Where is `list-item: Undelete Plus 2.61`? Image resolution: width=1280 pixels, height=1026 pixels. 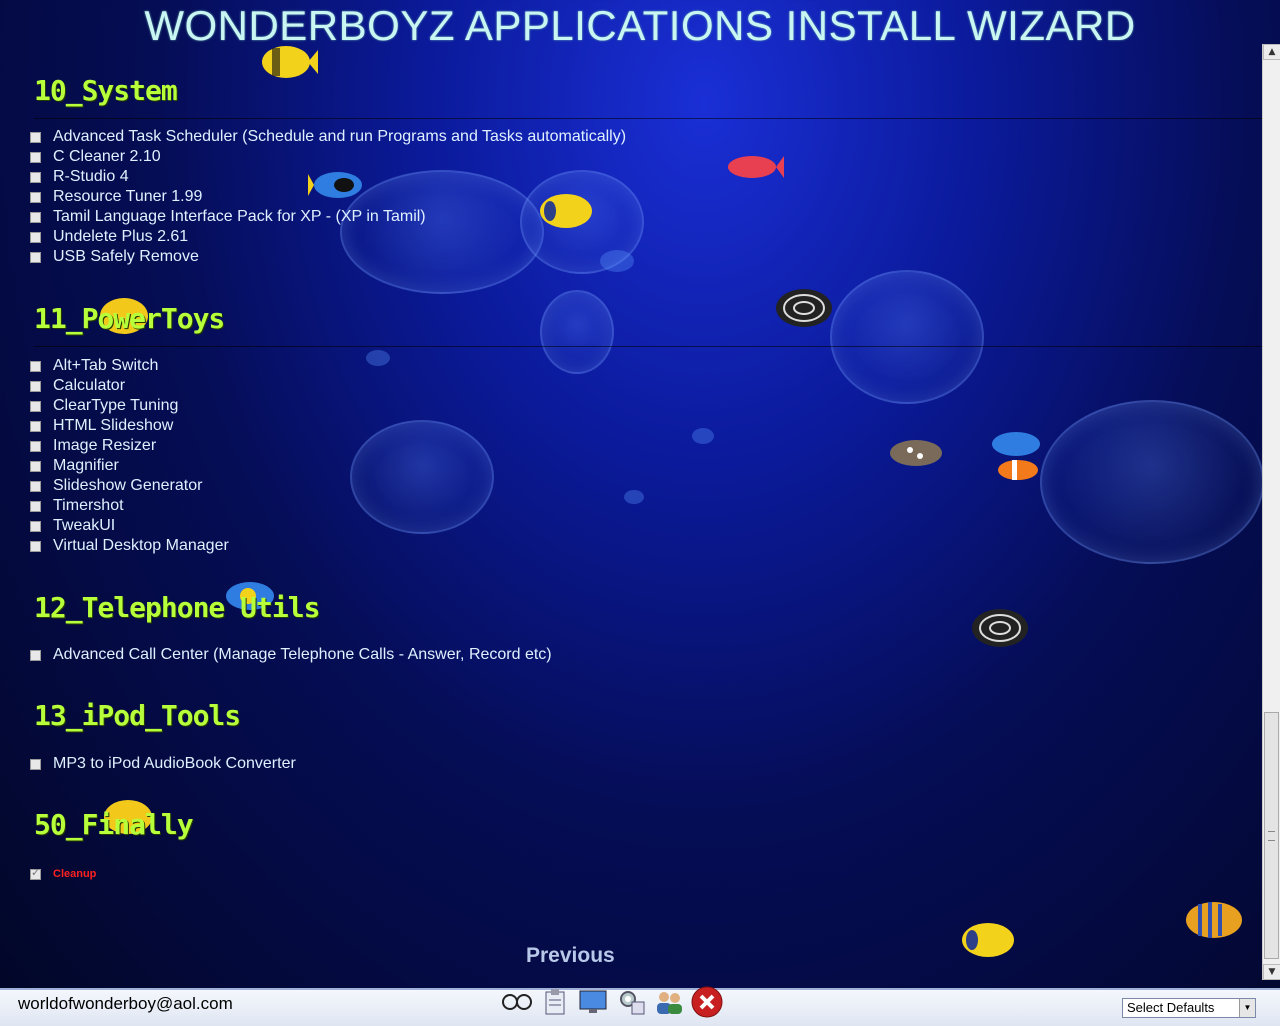 list-item: Undelete Plus 2.61 is located at coordinates (109, 237).